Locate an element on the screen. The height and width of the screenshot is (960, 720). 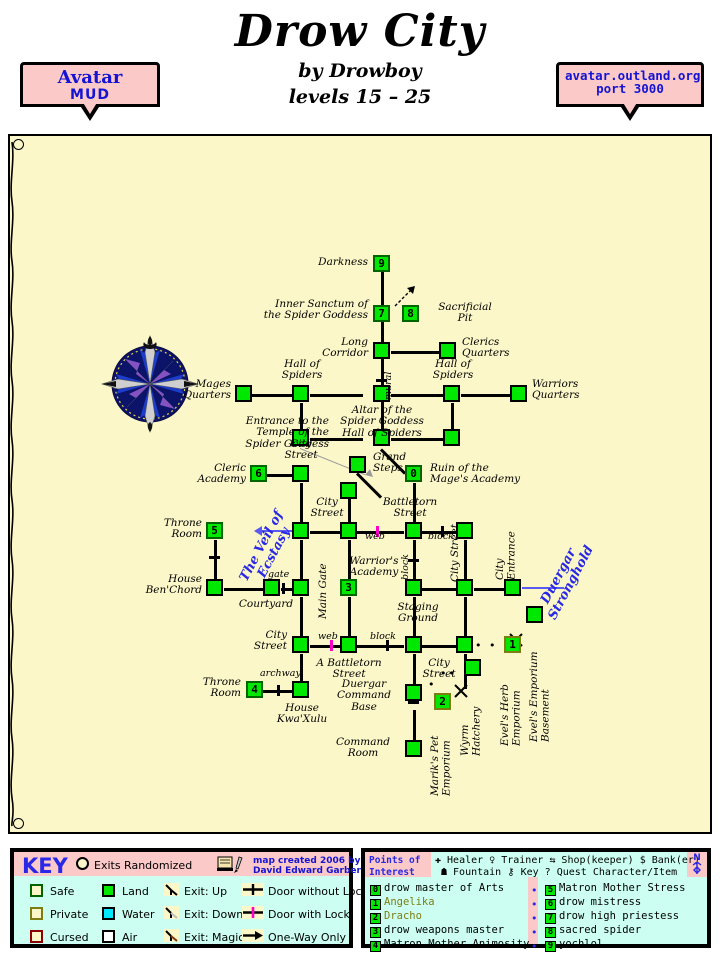
land-label: Land is located at coordinates (135, 891).